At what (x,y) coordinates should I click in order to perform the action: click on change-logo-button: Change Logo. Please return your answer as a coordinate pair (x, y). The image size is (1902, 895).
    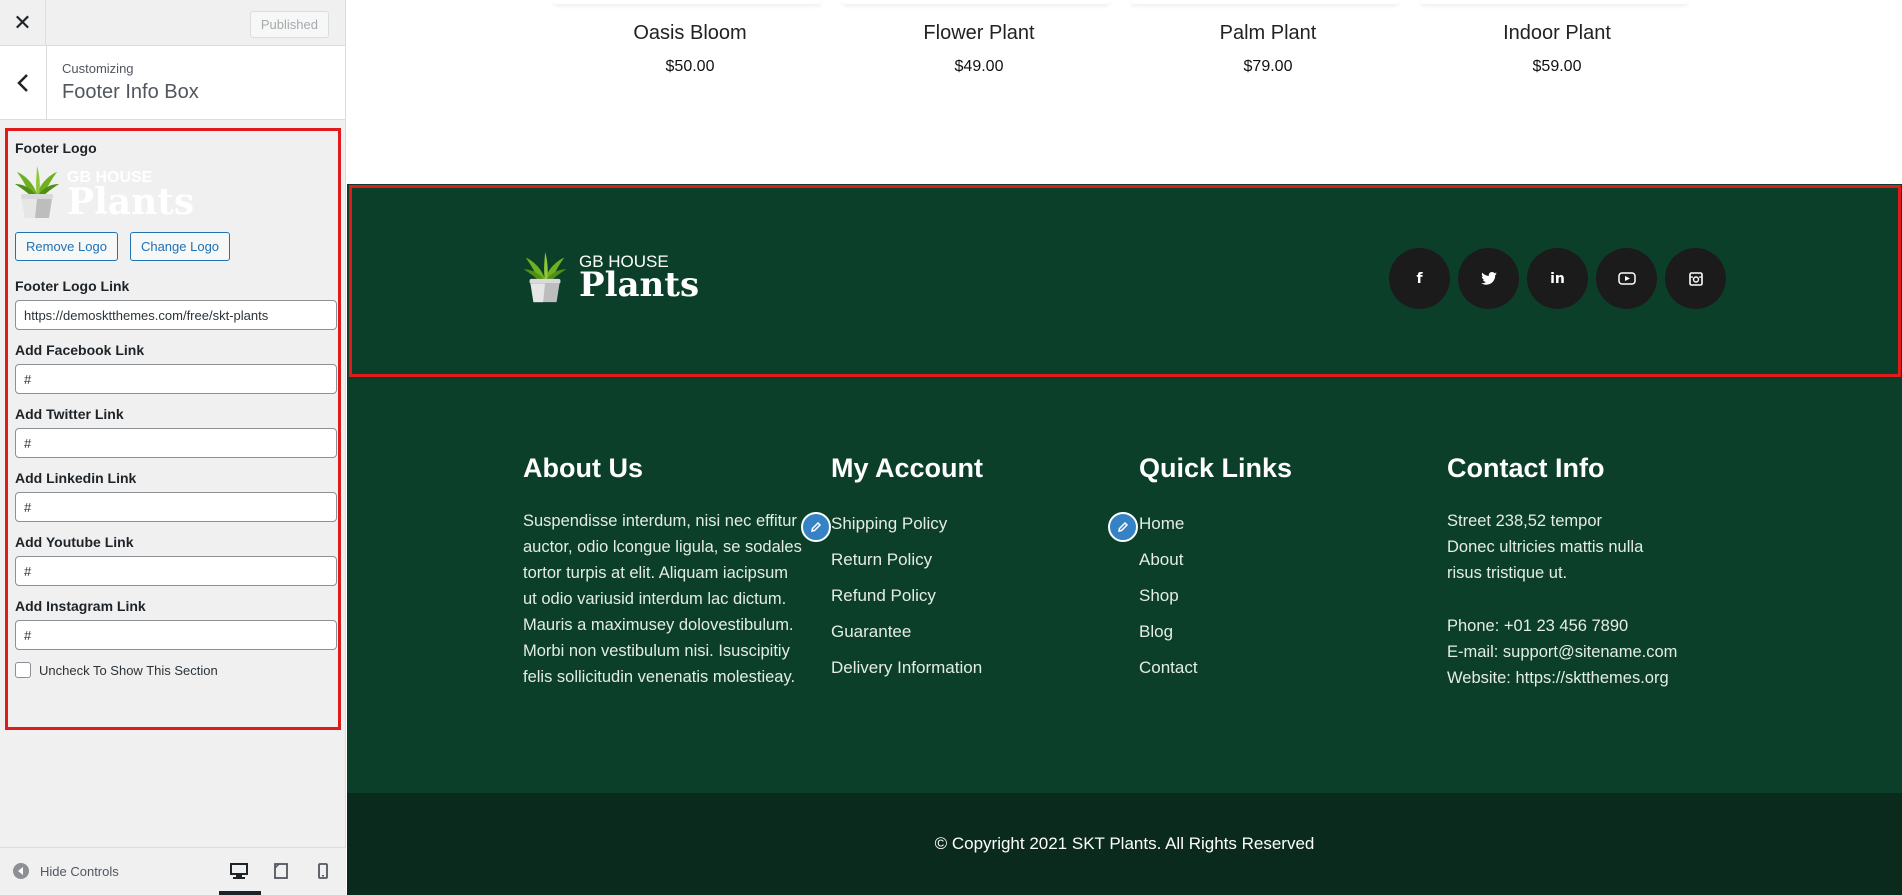
    Looking at the image, I should click on (180, 246).